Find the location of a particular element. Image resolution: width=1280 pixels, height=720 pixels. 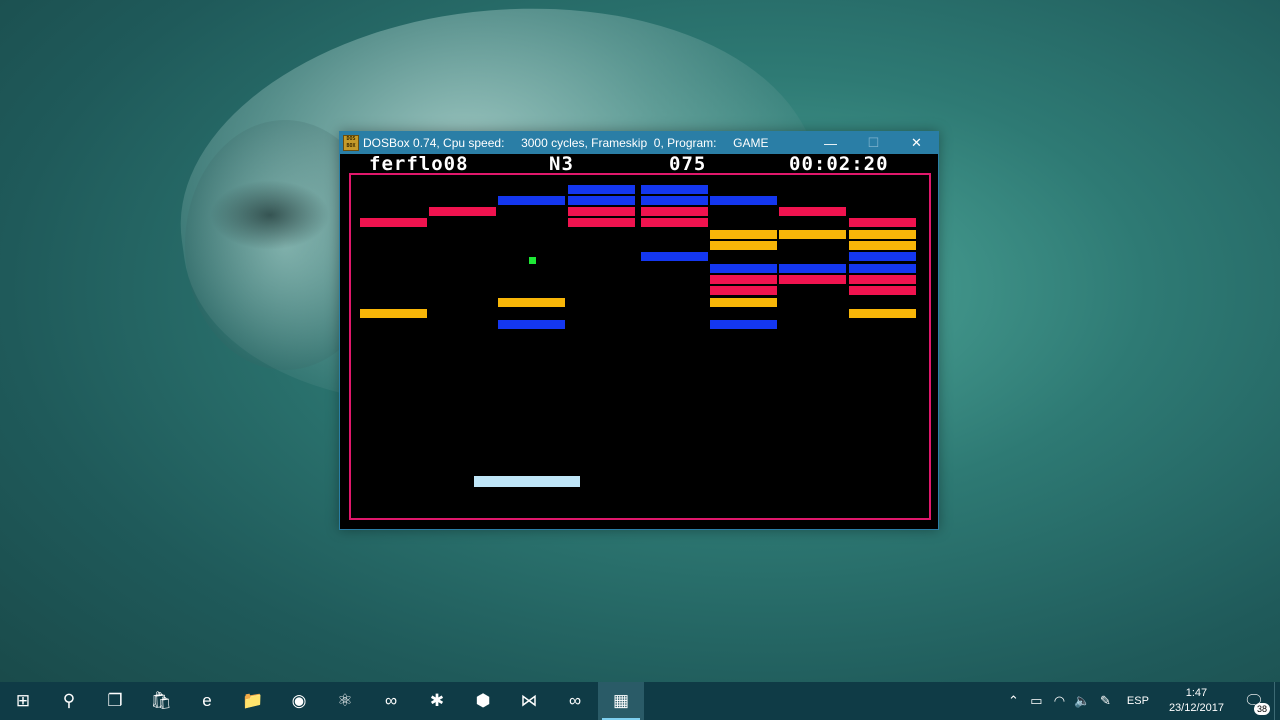

taskbar-search-button: ⚲ is located at coordinates (69, 701).